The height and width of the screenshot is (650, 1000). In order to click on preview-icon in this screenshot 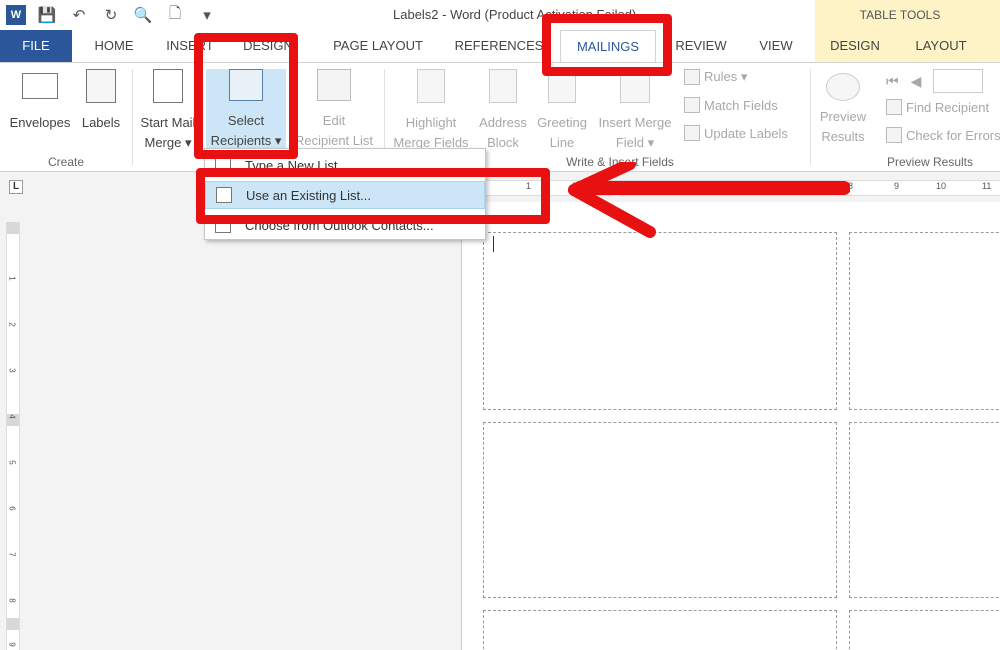, I will do `click(843, 87)`.